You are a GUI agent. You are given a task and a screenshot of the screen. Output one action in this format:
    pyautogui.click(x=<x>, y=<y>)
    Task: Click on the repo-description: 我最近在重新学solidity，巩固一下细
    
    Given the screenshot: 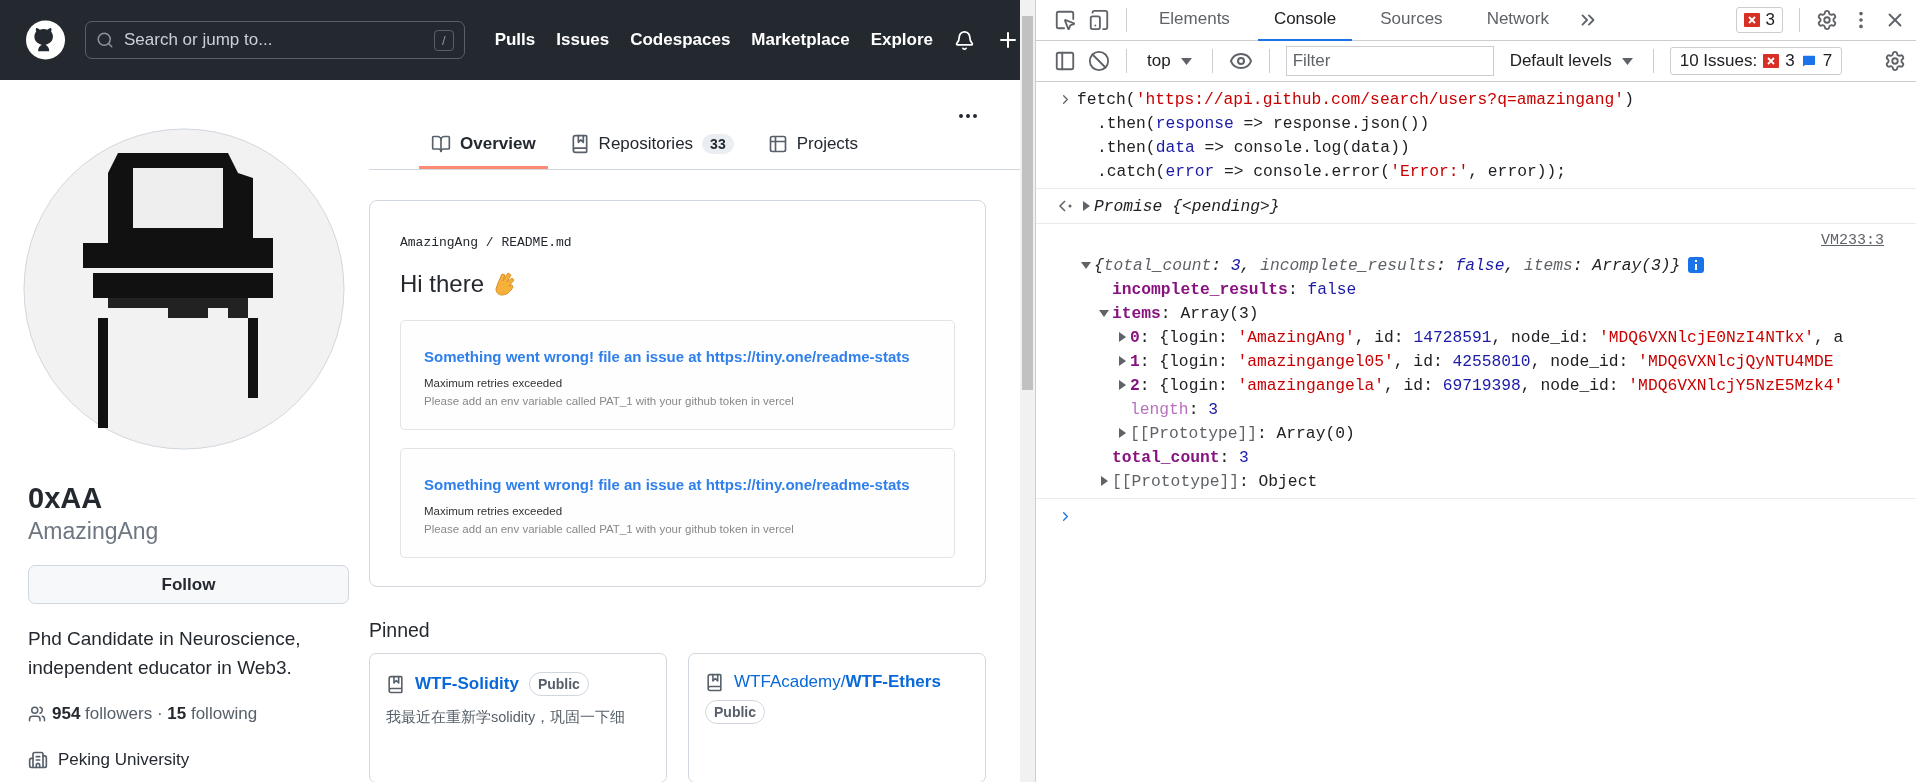 What is the action you would take?
    pyautogui.click(x=506, y=717)
    